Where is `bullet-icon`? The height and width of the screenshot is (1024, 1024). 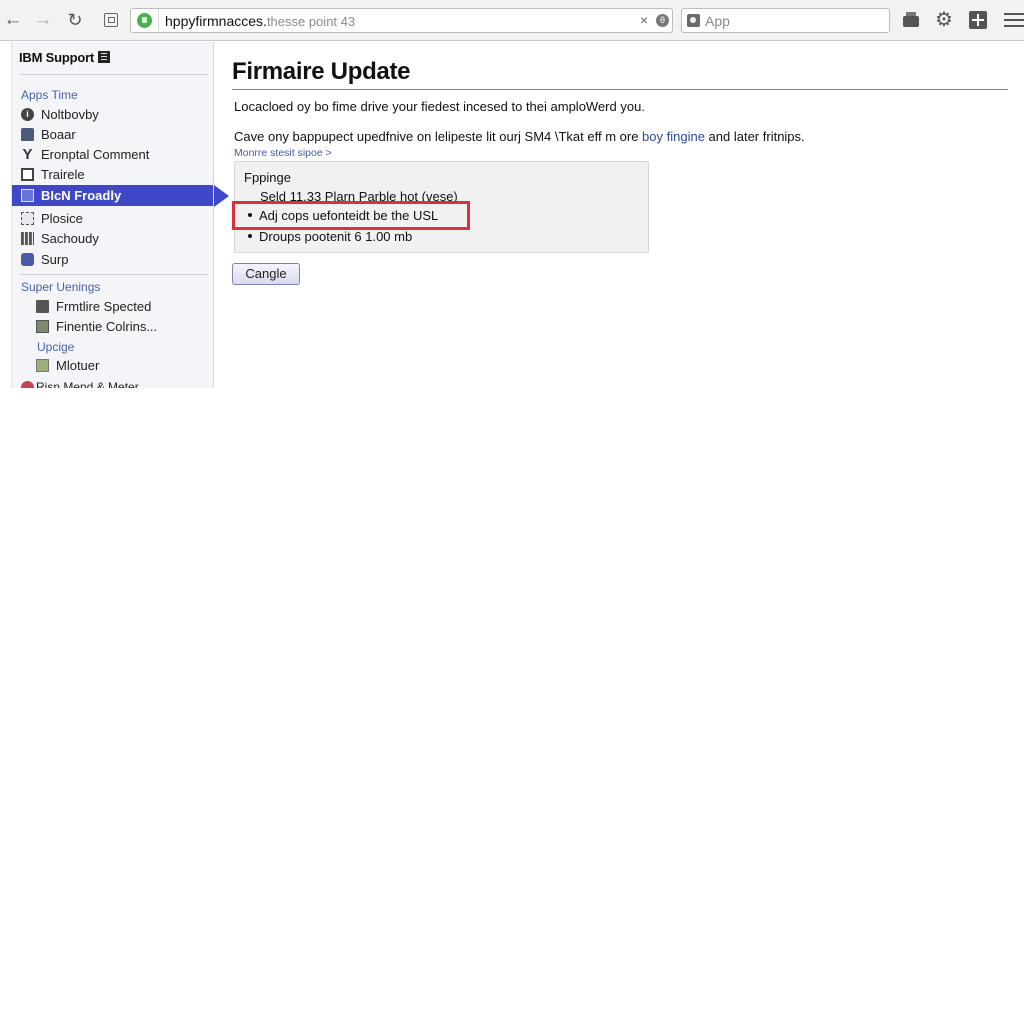
bullet-icon is located at coordinates (250, 236).